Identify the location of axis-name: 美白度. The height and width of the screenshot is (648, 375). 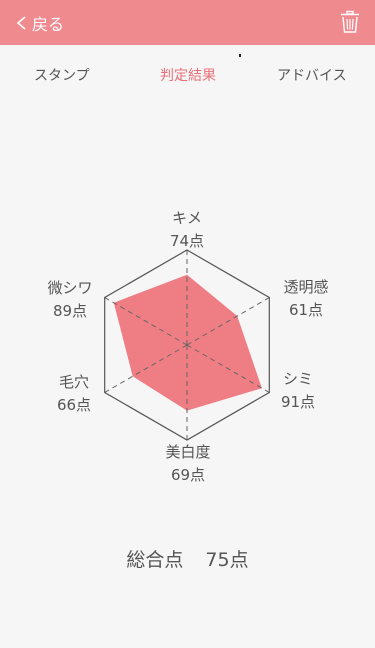
(188, 452).